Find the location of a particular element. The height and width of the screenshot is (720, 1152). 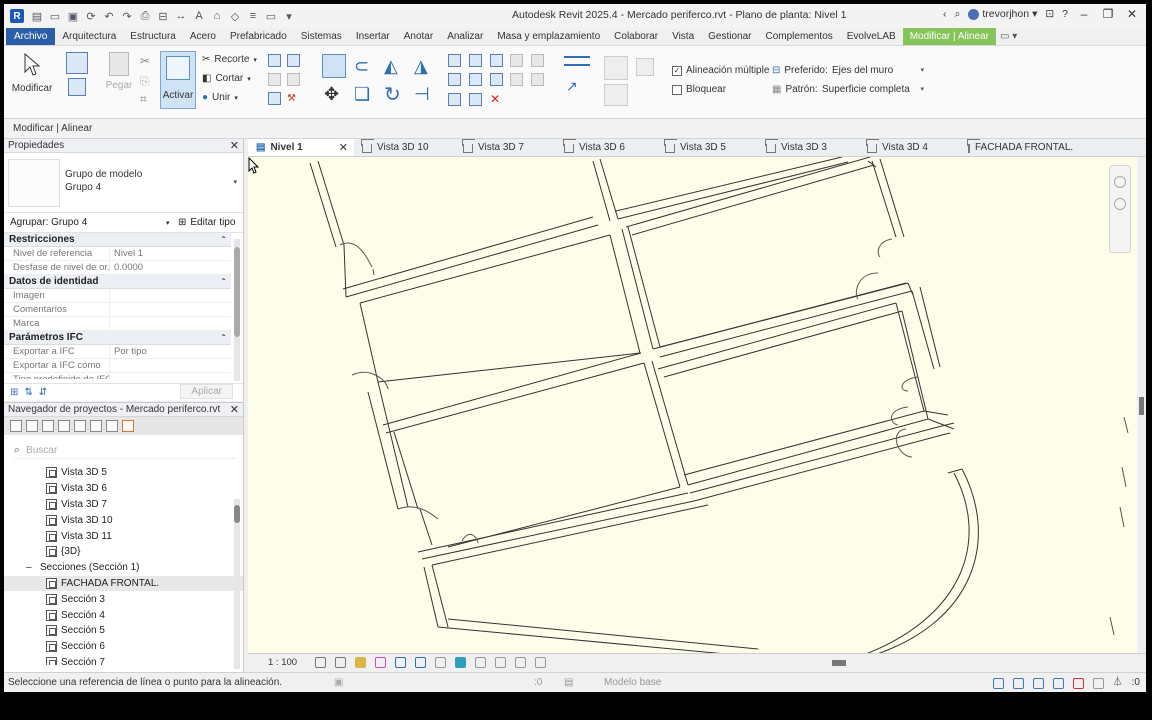

type-selector: Grupo de modelo Grupo 4 ▾ is located at coordinates (123, 183).